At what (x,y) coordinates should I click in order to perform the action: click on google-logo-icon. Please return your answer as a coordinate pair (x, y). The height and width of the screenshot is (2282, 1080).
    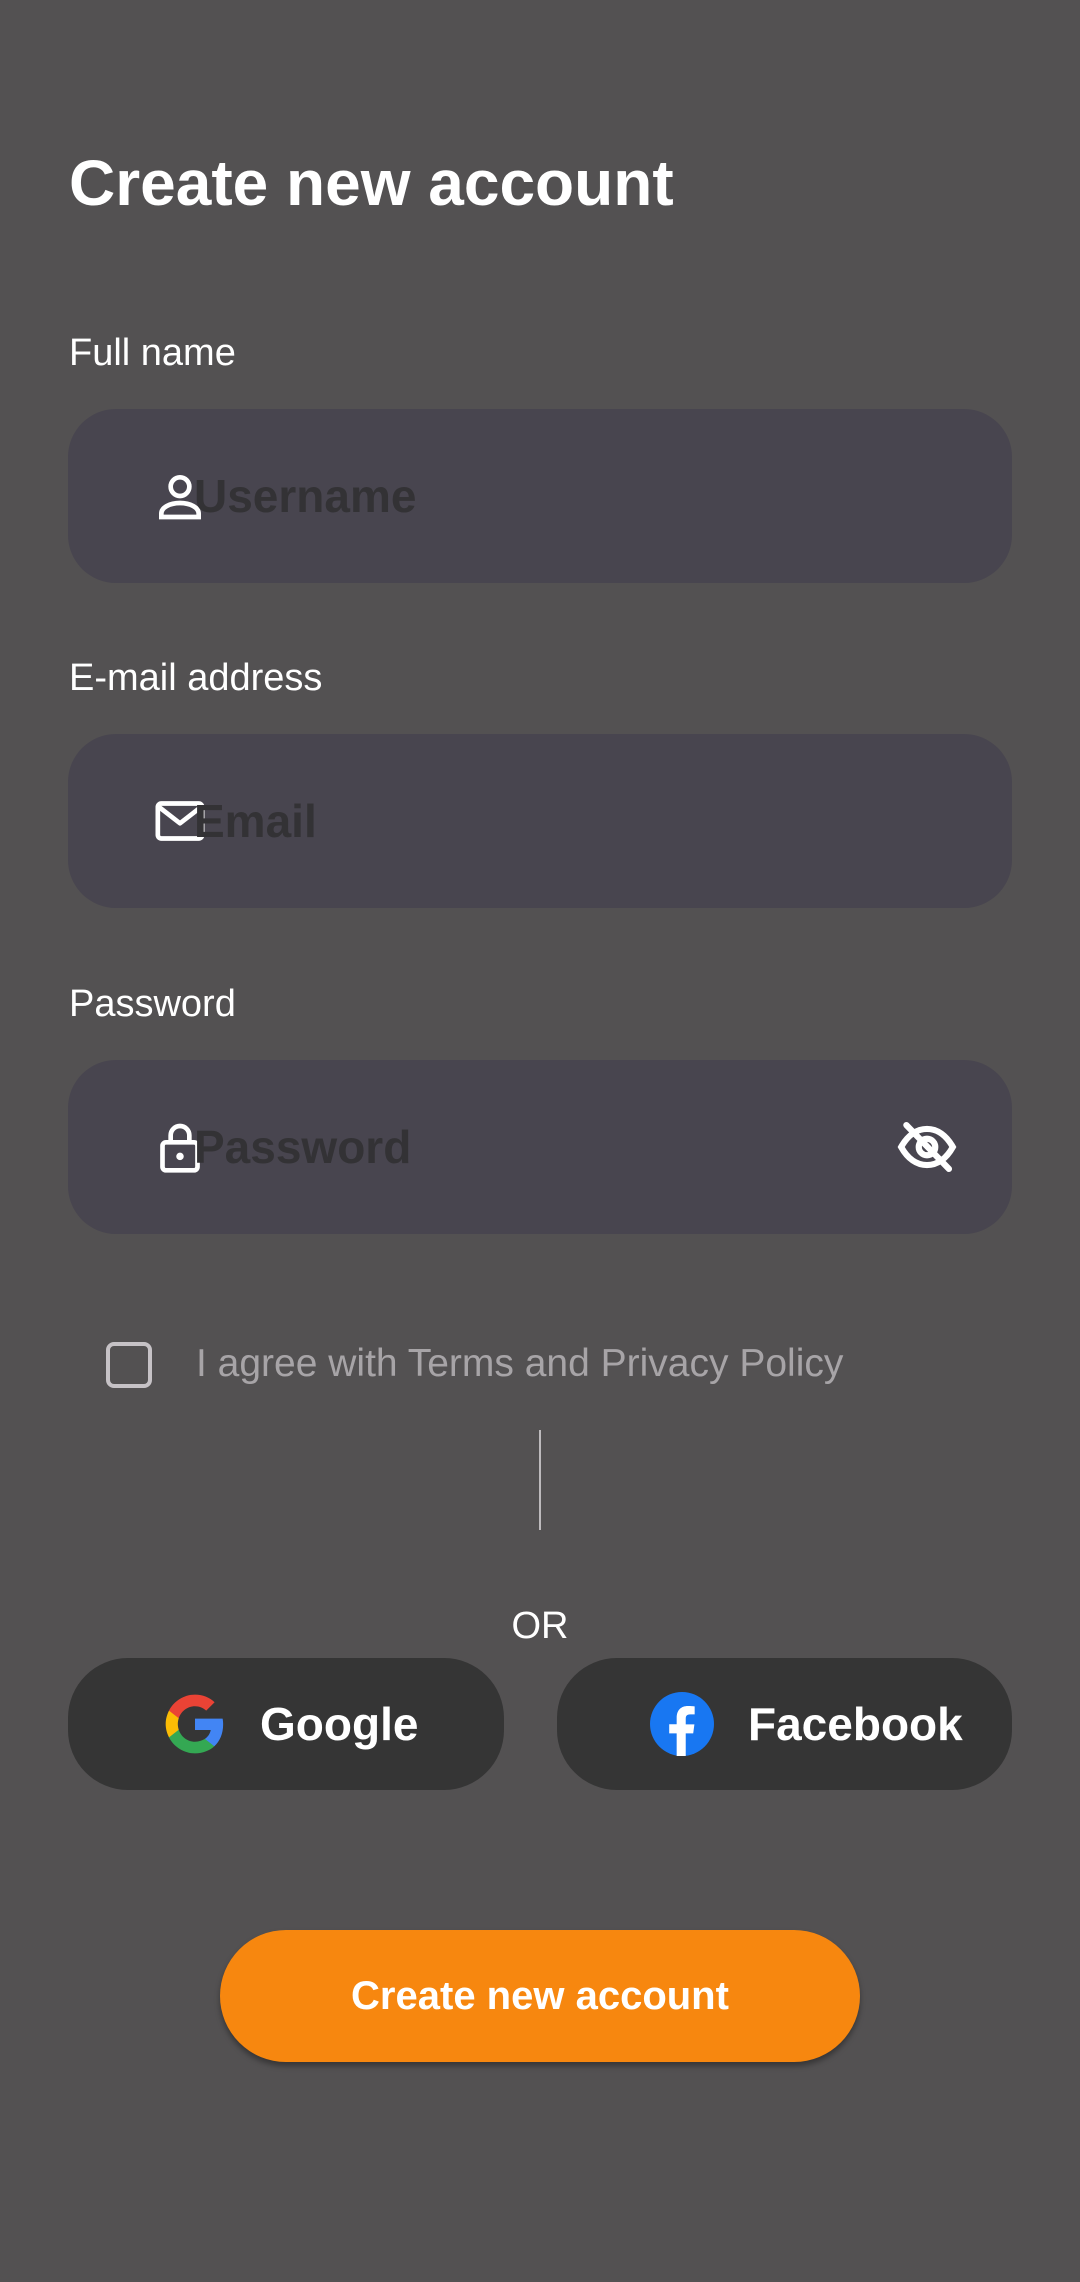
    Looking at the image, I should click on (194, 1724).